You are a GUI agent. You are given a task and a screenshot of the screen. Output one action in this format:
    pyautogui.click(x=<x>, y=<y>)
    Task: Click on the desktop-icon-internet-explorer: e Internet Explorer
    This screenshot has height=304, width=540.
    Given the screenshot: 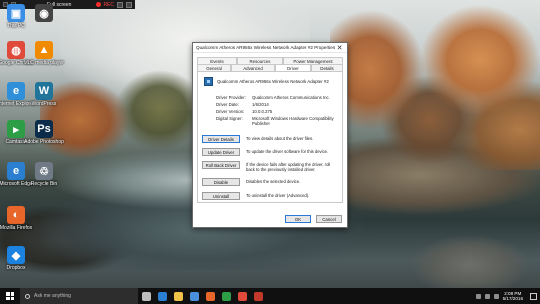 What is the action you would take?
    pyautogui.click(x=17, y=94)
    